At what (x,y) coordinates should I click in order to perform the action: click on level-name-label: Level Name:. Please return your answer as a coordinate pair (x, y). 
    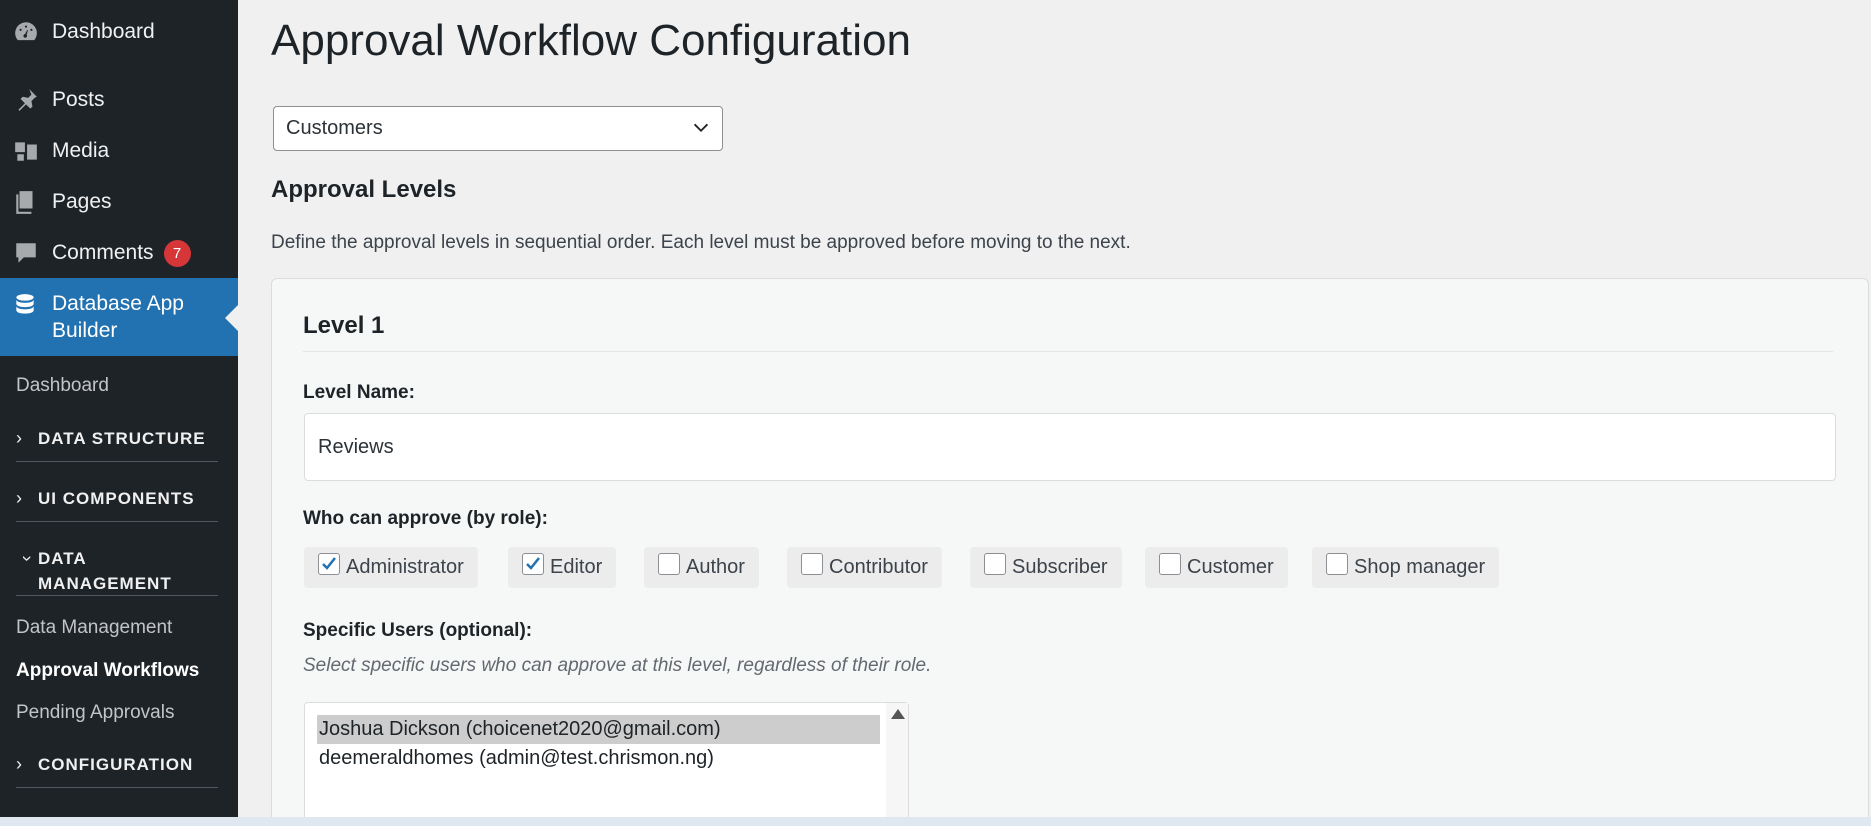
    Looking at the image, I should click on (359, 392).